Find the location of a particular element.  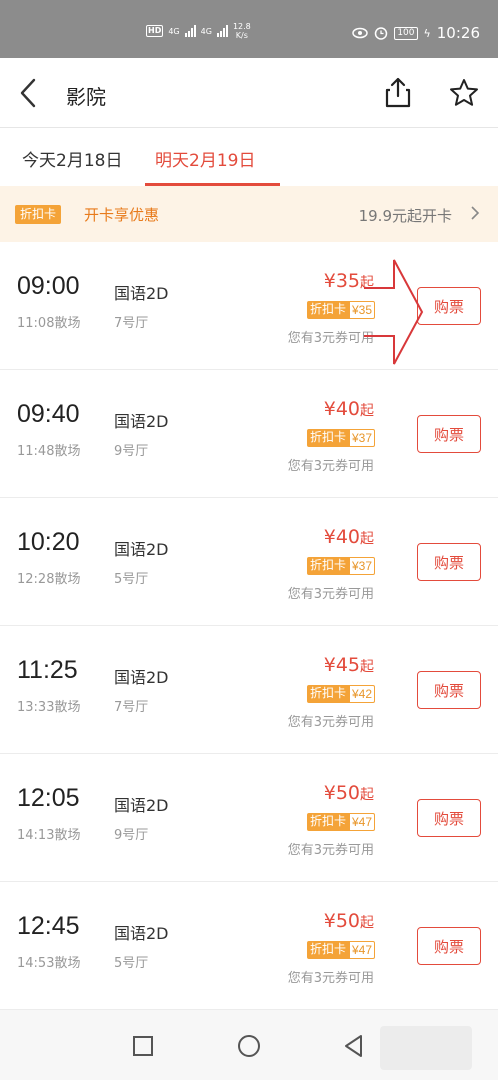

card-price-tag: 折扣卡 ¥47 is located at coordinates (340, 822).